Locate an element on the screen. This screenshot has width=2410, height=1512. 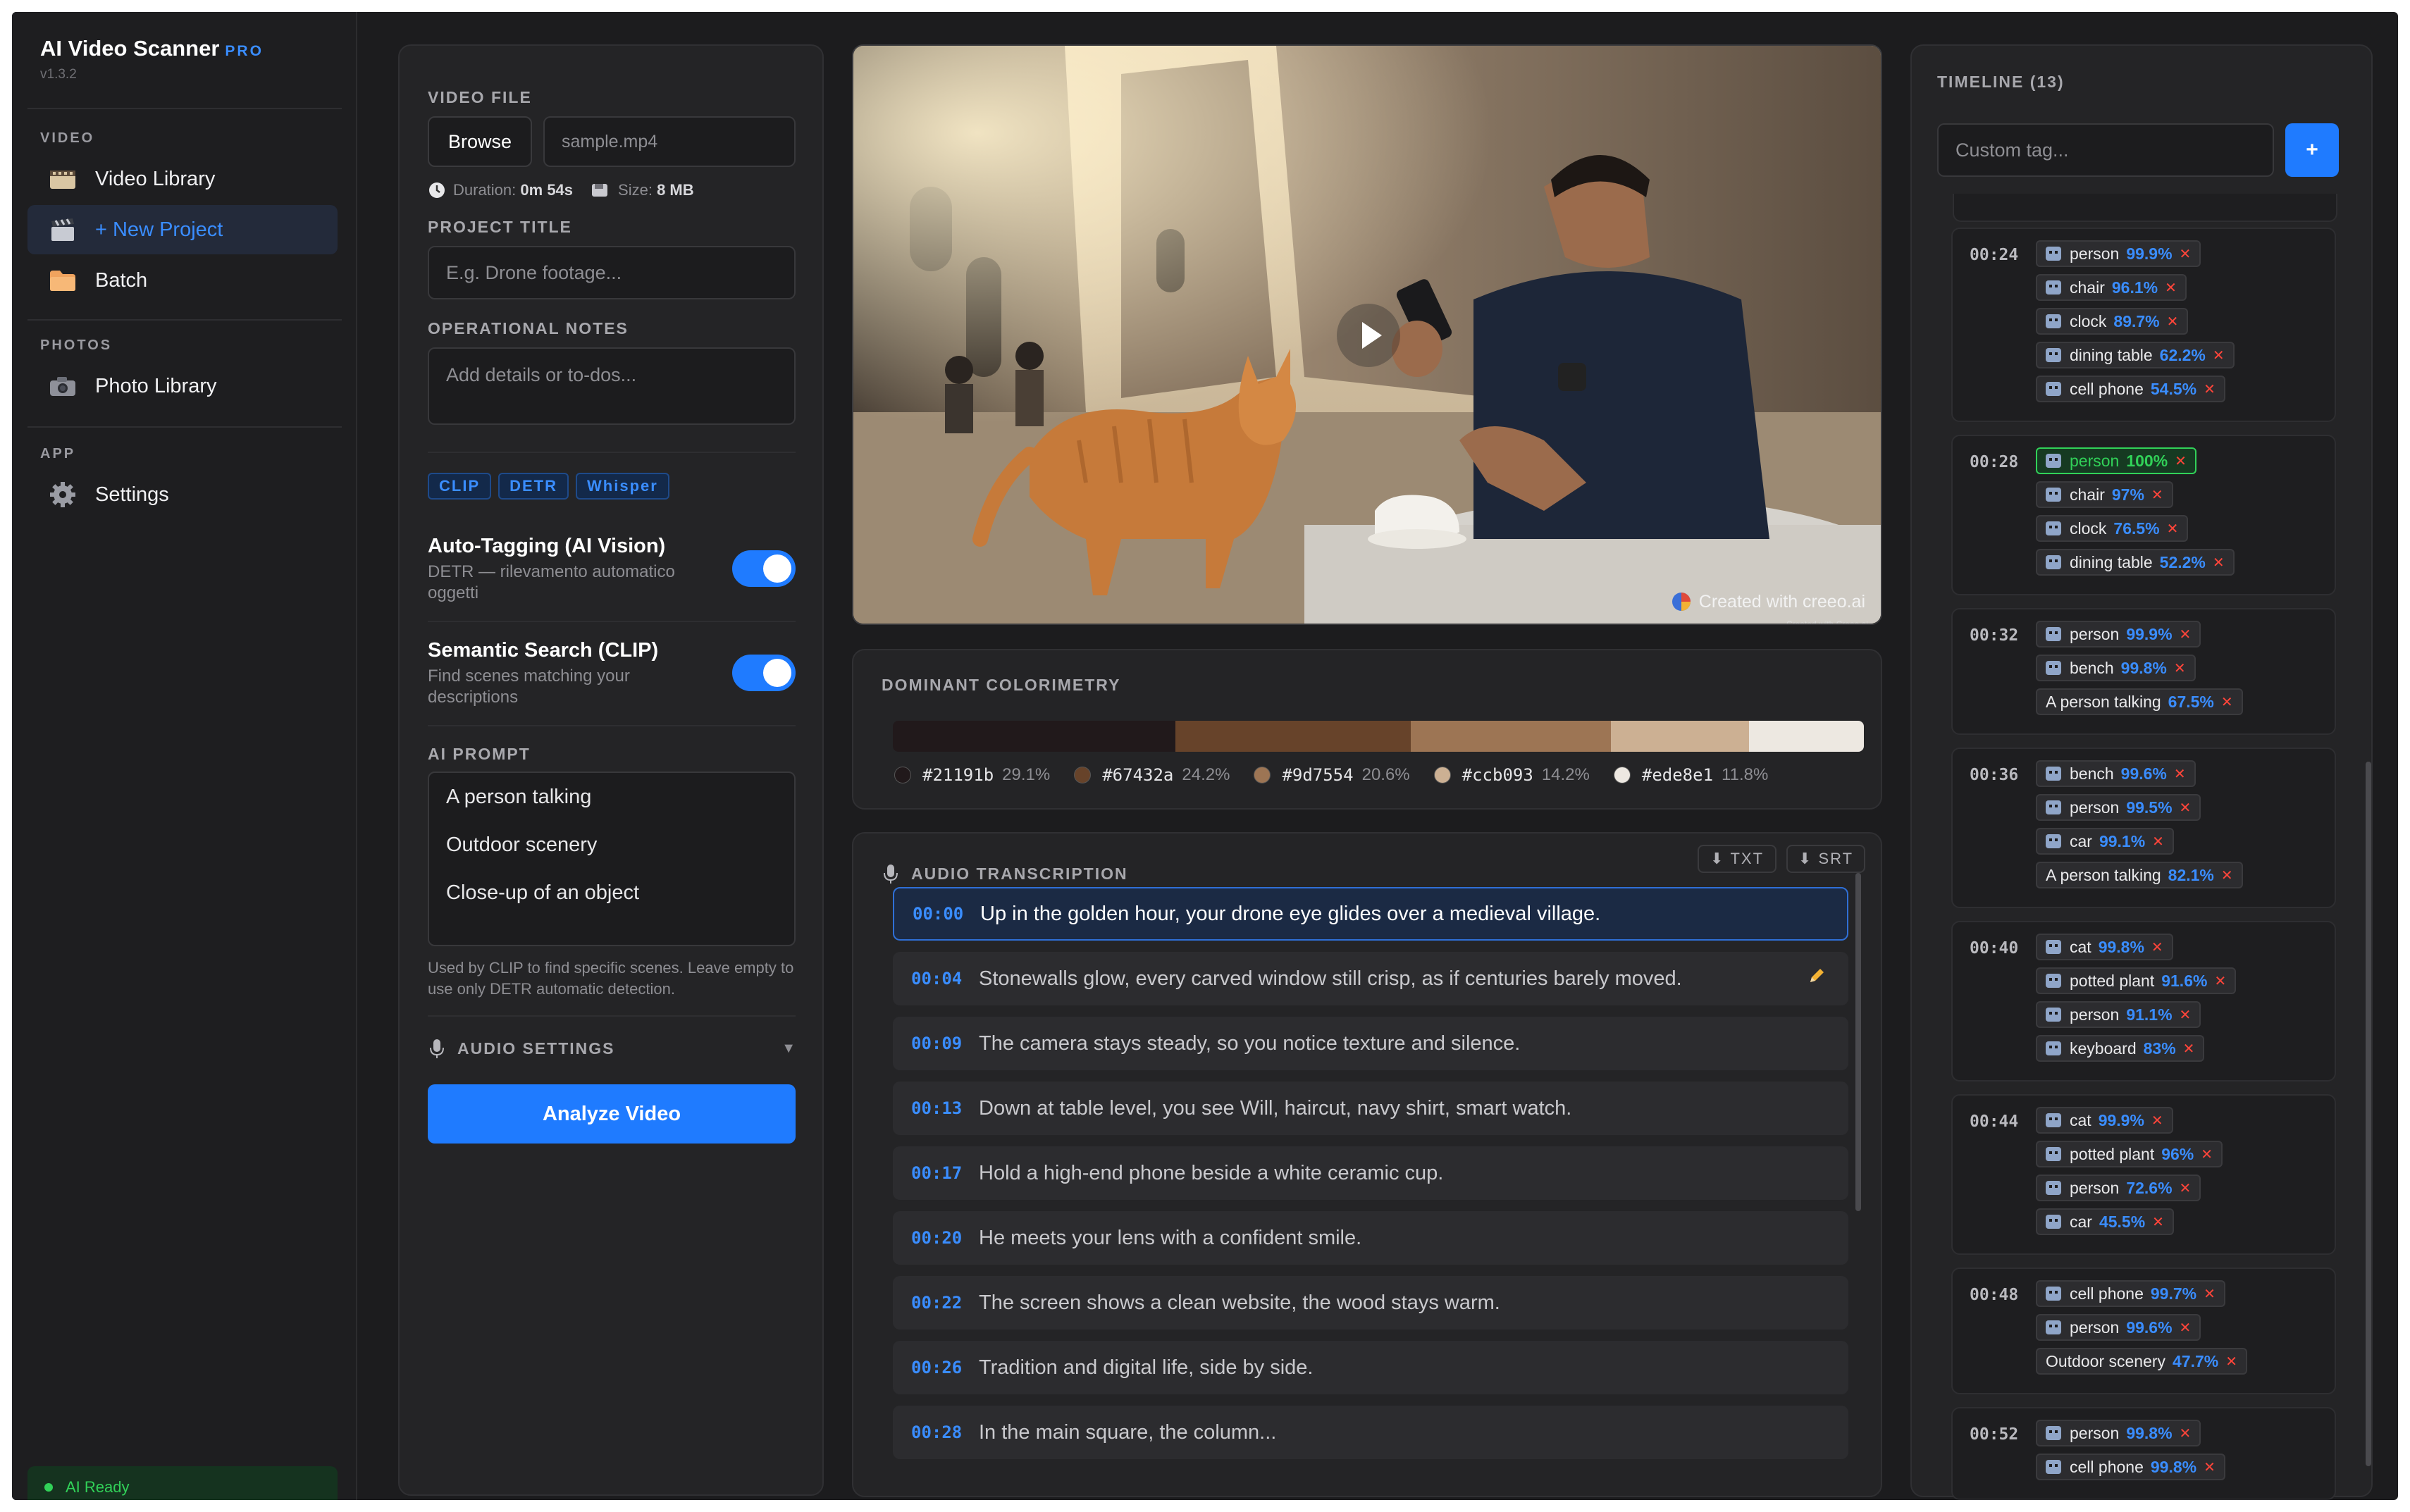
tag-chip: cat 99.8% ✕ is located at coordinates (2104, 947).